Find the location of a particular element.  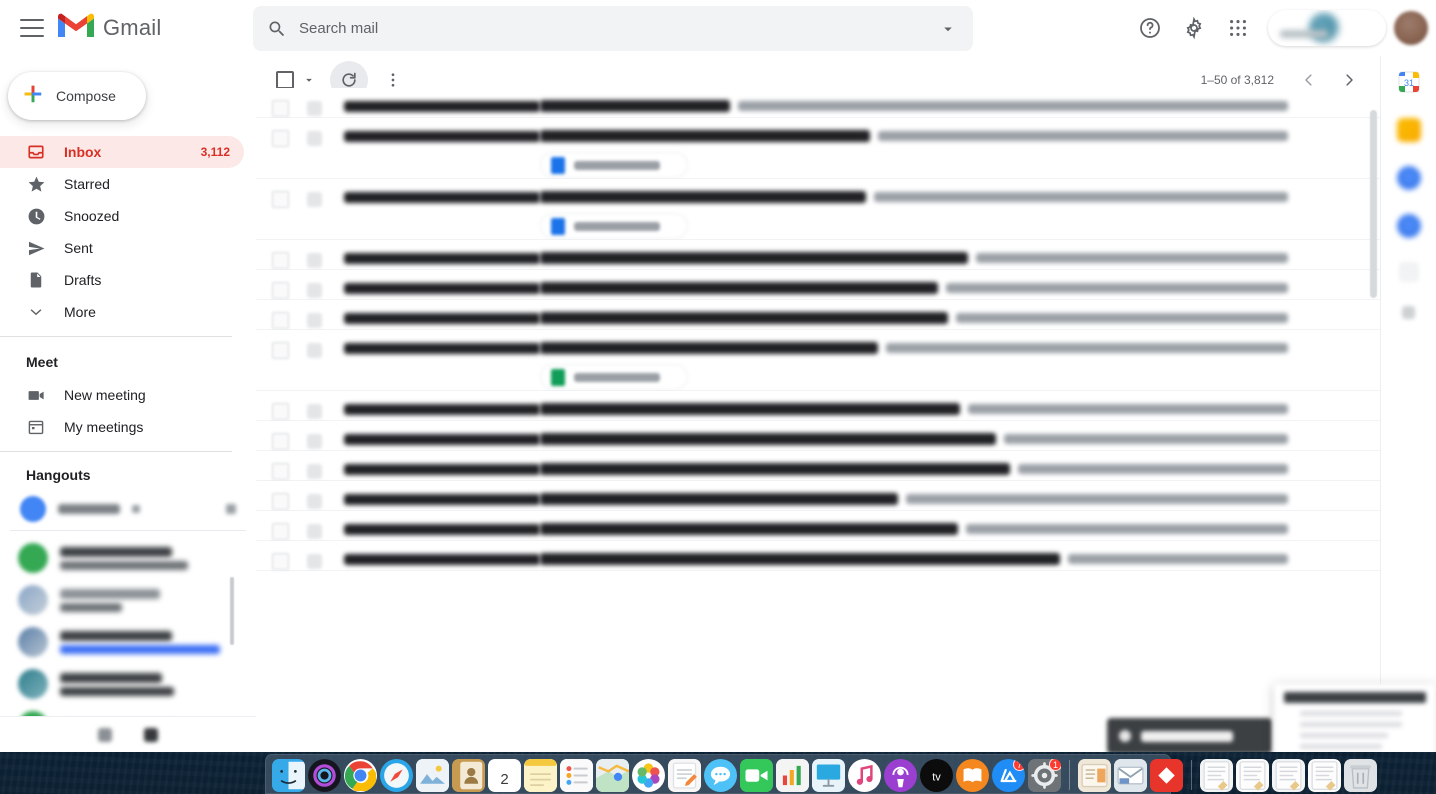

dock-item-mail-archive is located at coordinates (1130, 775).